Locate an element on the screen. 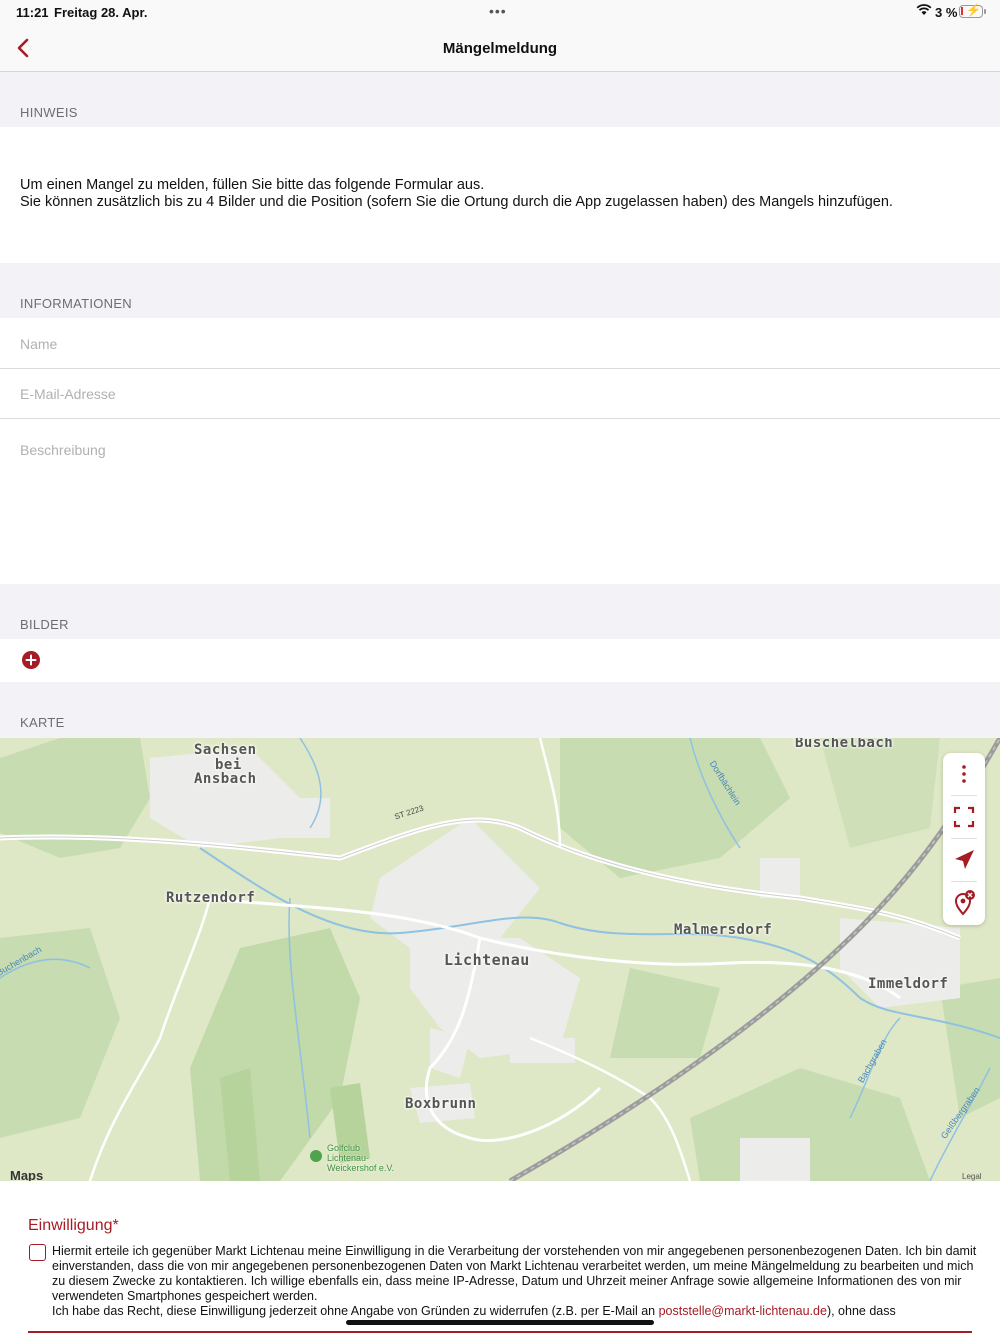  add-image-button is located at coordinates (31, 660).